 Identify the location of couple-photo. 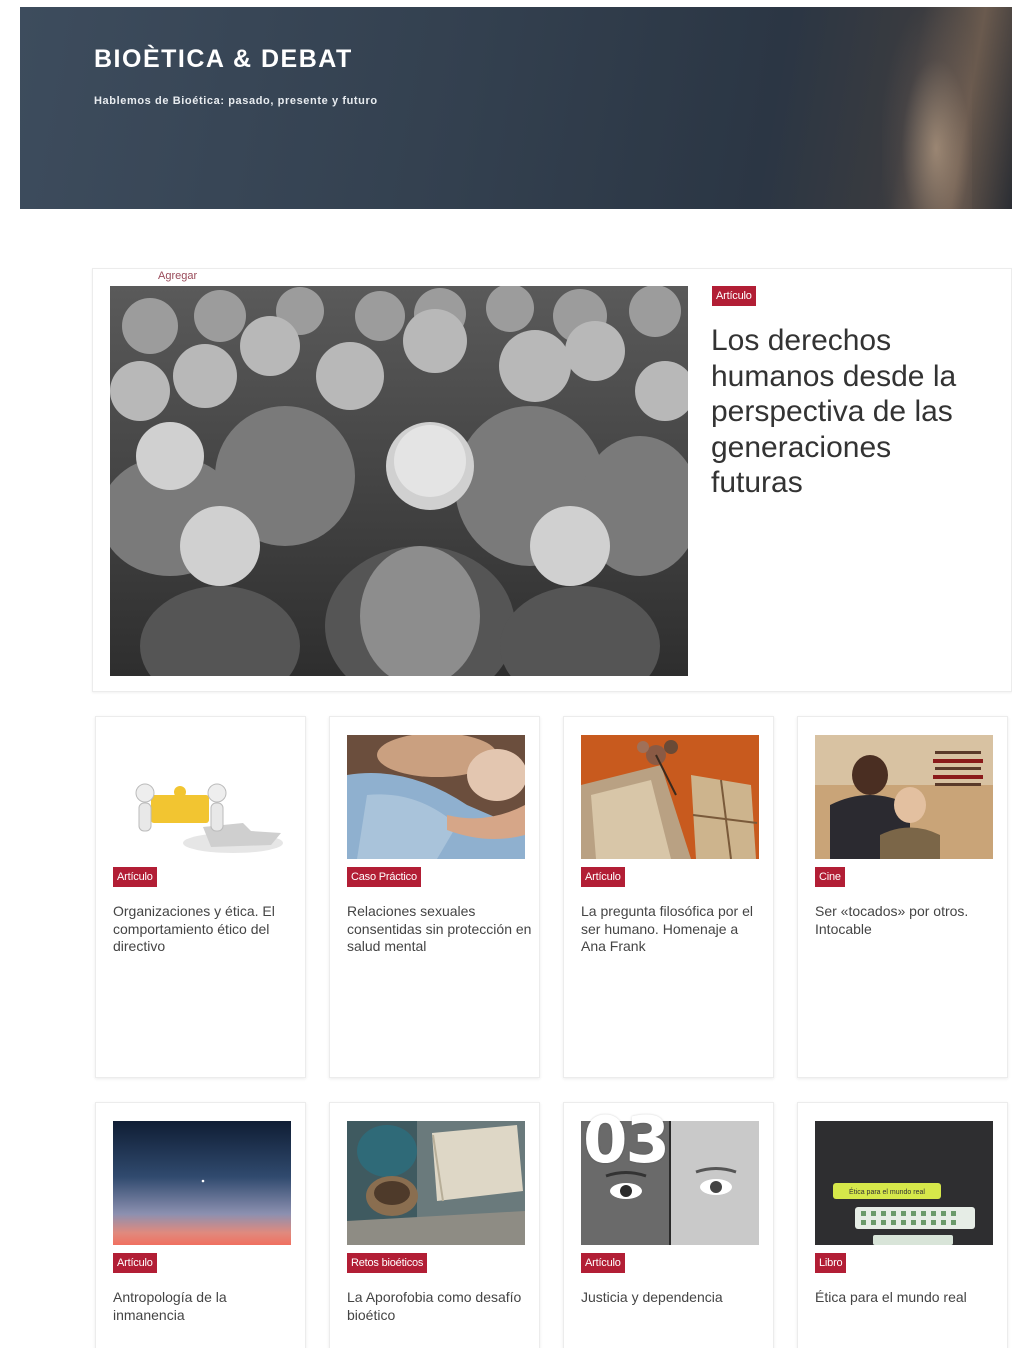
(436, 797).